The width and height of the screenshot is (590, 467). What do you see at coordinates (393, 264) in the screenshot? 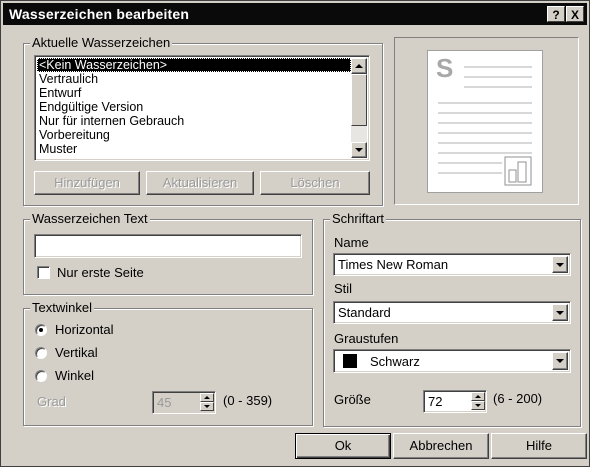
I see `font-name-value: Times New Roman` at bounding box center [393, 264].